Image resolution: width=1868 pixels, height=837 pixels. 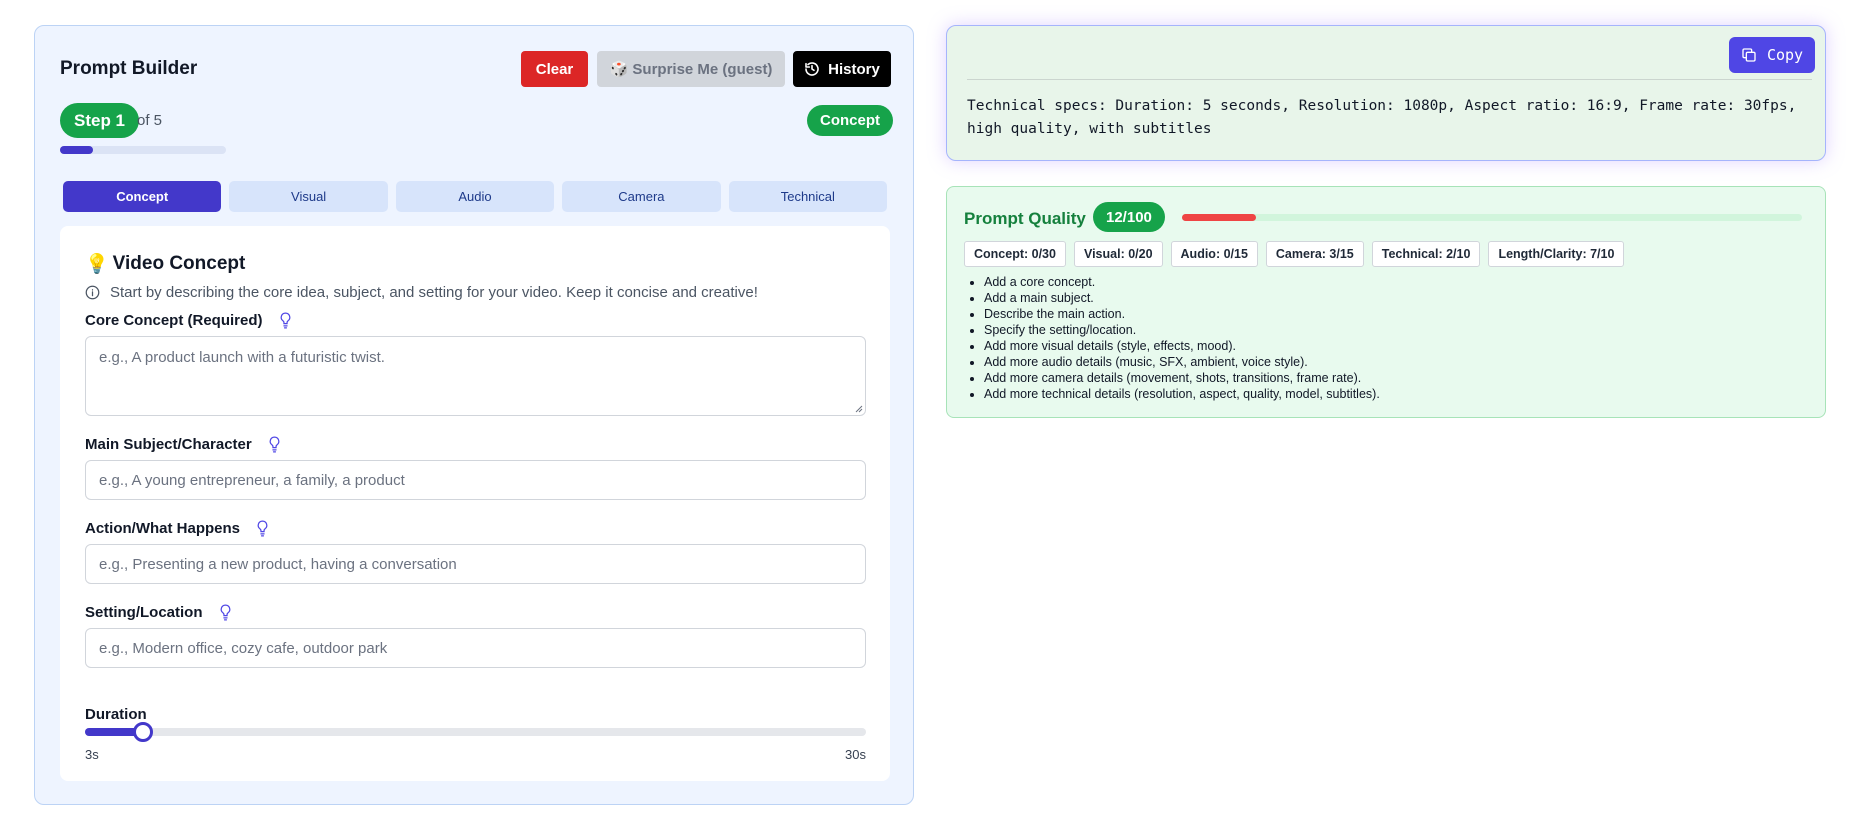 What do you see at coordinates (1118, 254) in the screenshot?
I see `score-chip-visual: Visual: 0/20` at bounding box center [1118, 254].